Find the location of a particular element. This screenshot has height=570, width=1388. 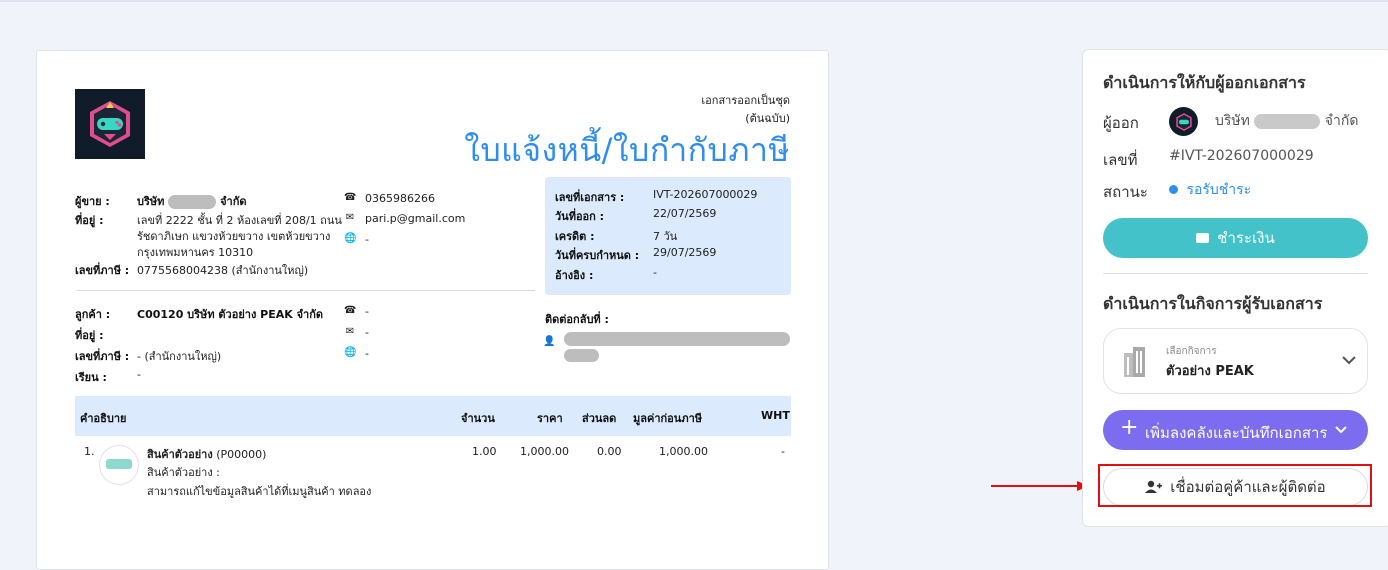

product-name-text: สินค้าตัวอย่าง is located at coordinates (180, 454).